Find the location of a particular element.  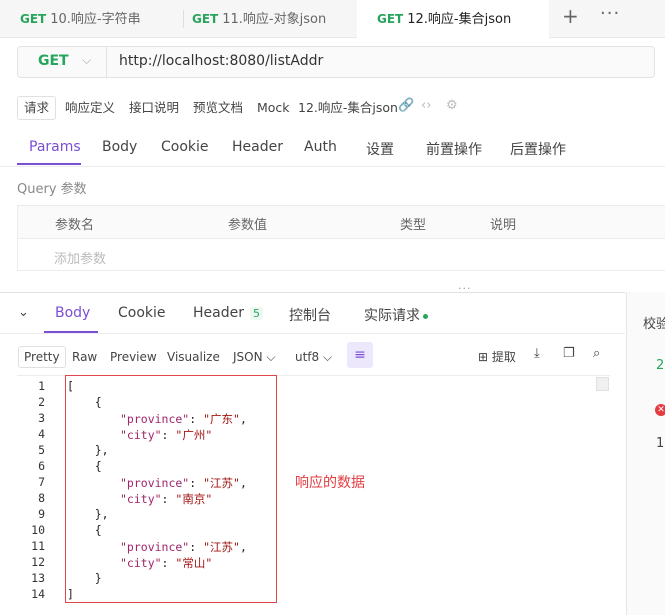

download-icon: ⤓ is located at coordinates (537, 353).